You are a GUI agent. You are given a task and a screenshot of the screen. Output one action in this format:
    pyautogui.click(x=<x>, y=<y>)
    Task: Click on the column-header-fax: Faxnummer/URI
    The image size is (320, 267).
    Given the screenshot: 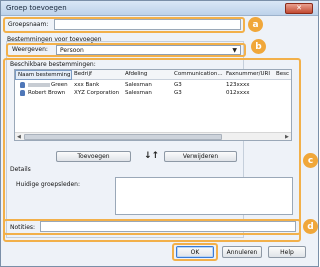 What is the action you would take?
    pyautogui.click(x=249, y=75)
    